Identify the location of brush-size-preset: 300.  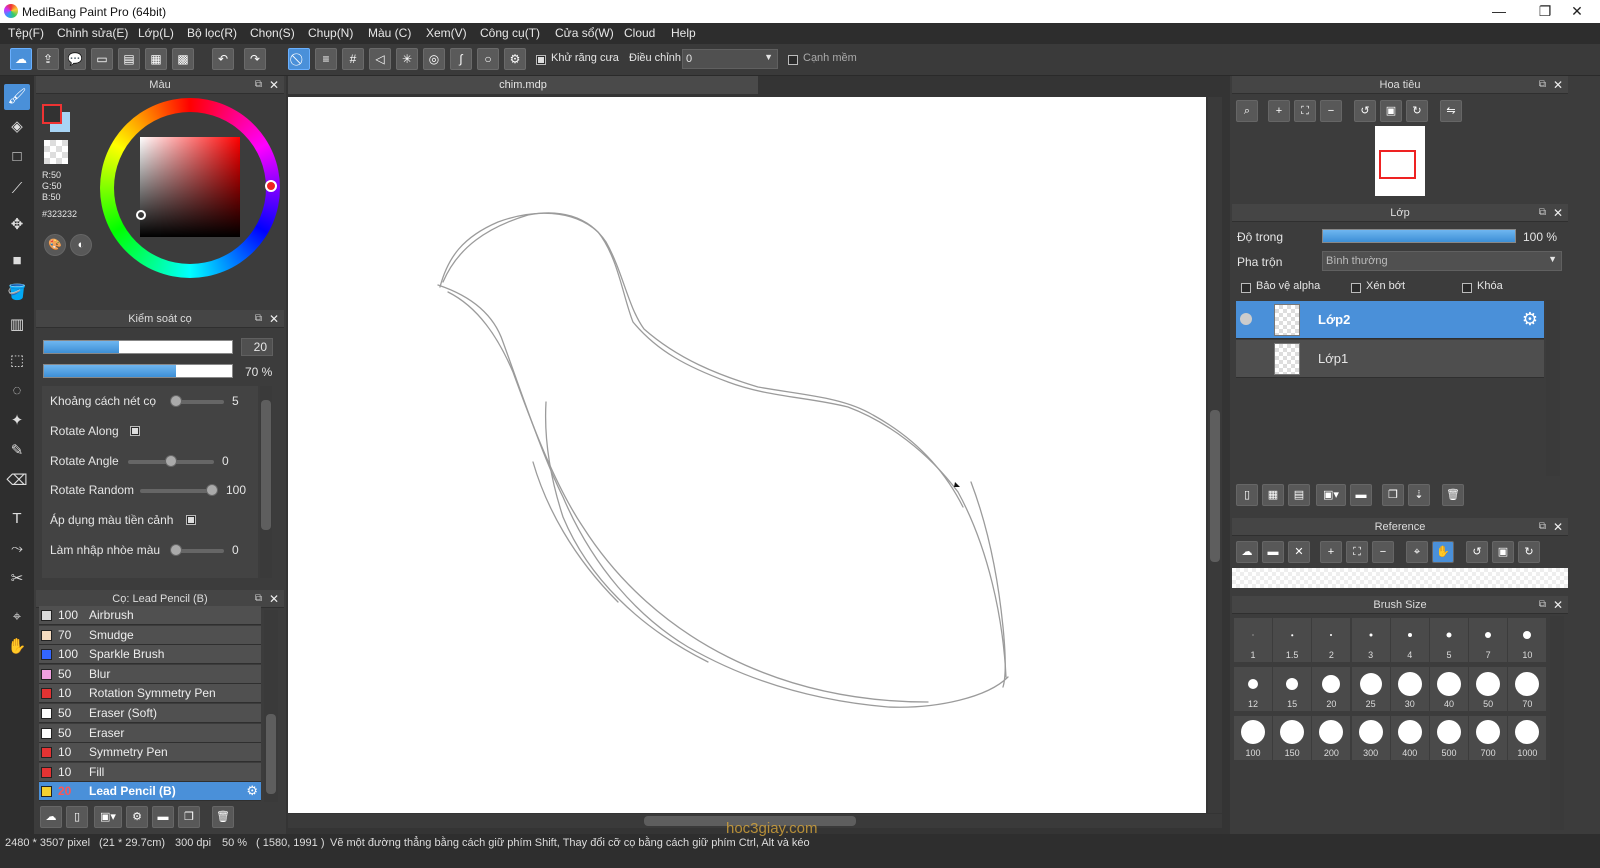
(1370, 738).